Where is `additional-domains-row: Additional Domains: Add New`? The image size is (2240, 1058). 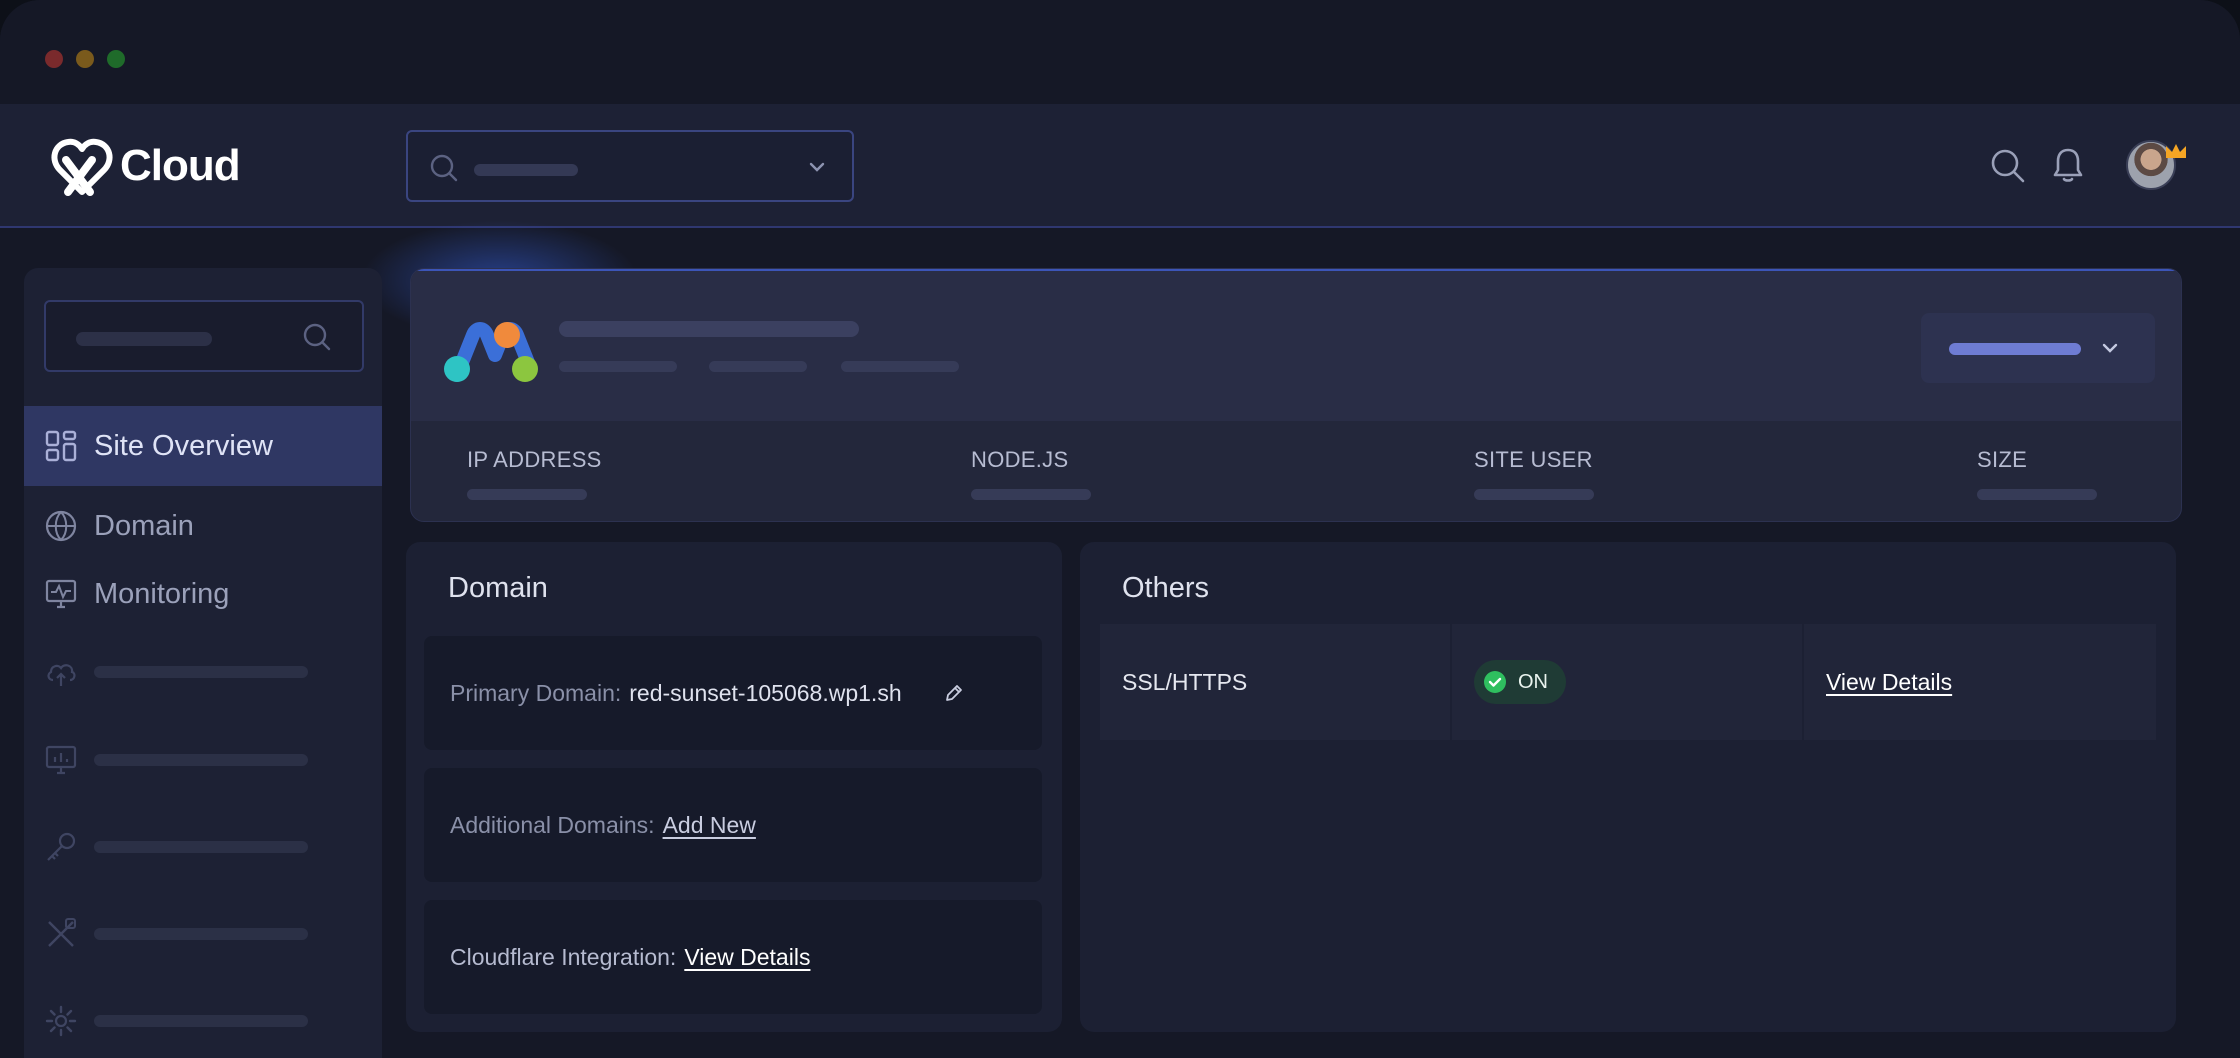 additional-domains-row: Additional Domains: Add New is located at coordinates (733, 825).